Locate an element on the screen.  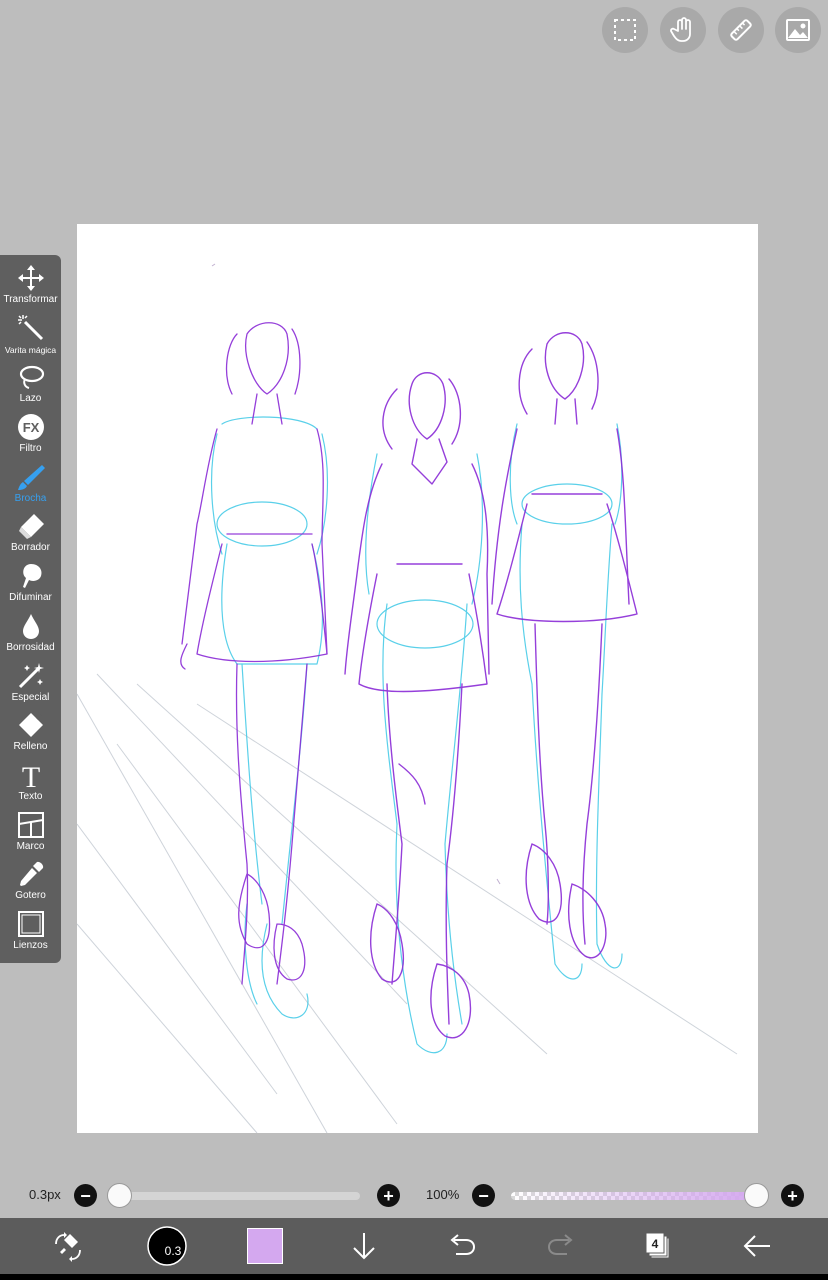
ruler-button is located at coordinates (741, 30).